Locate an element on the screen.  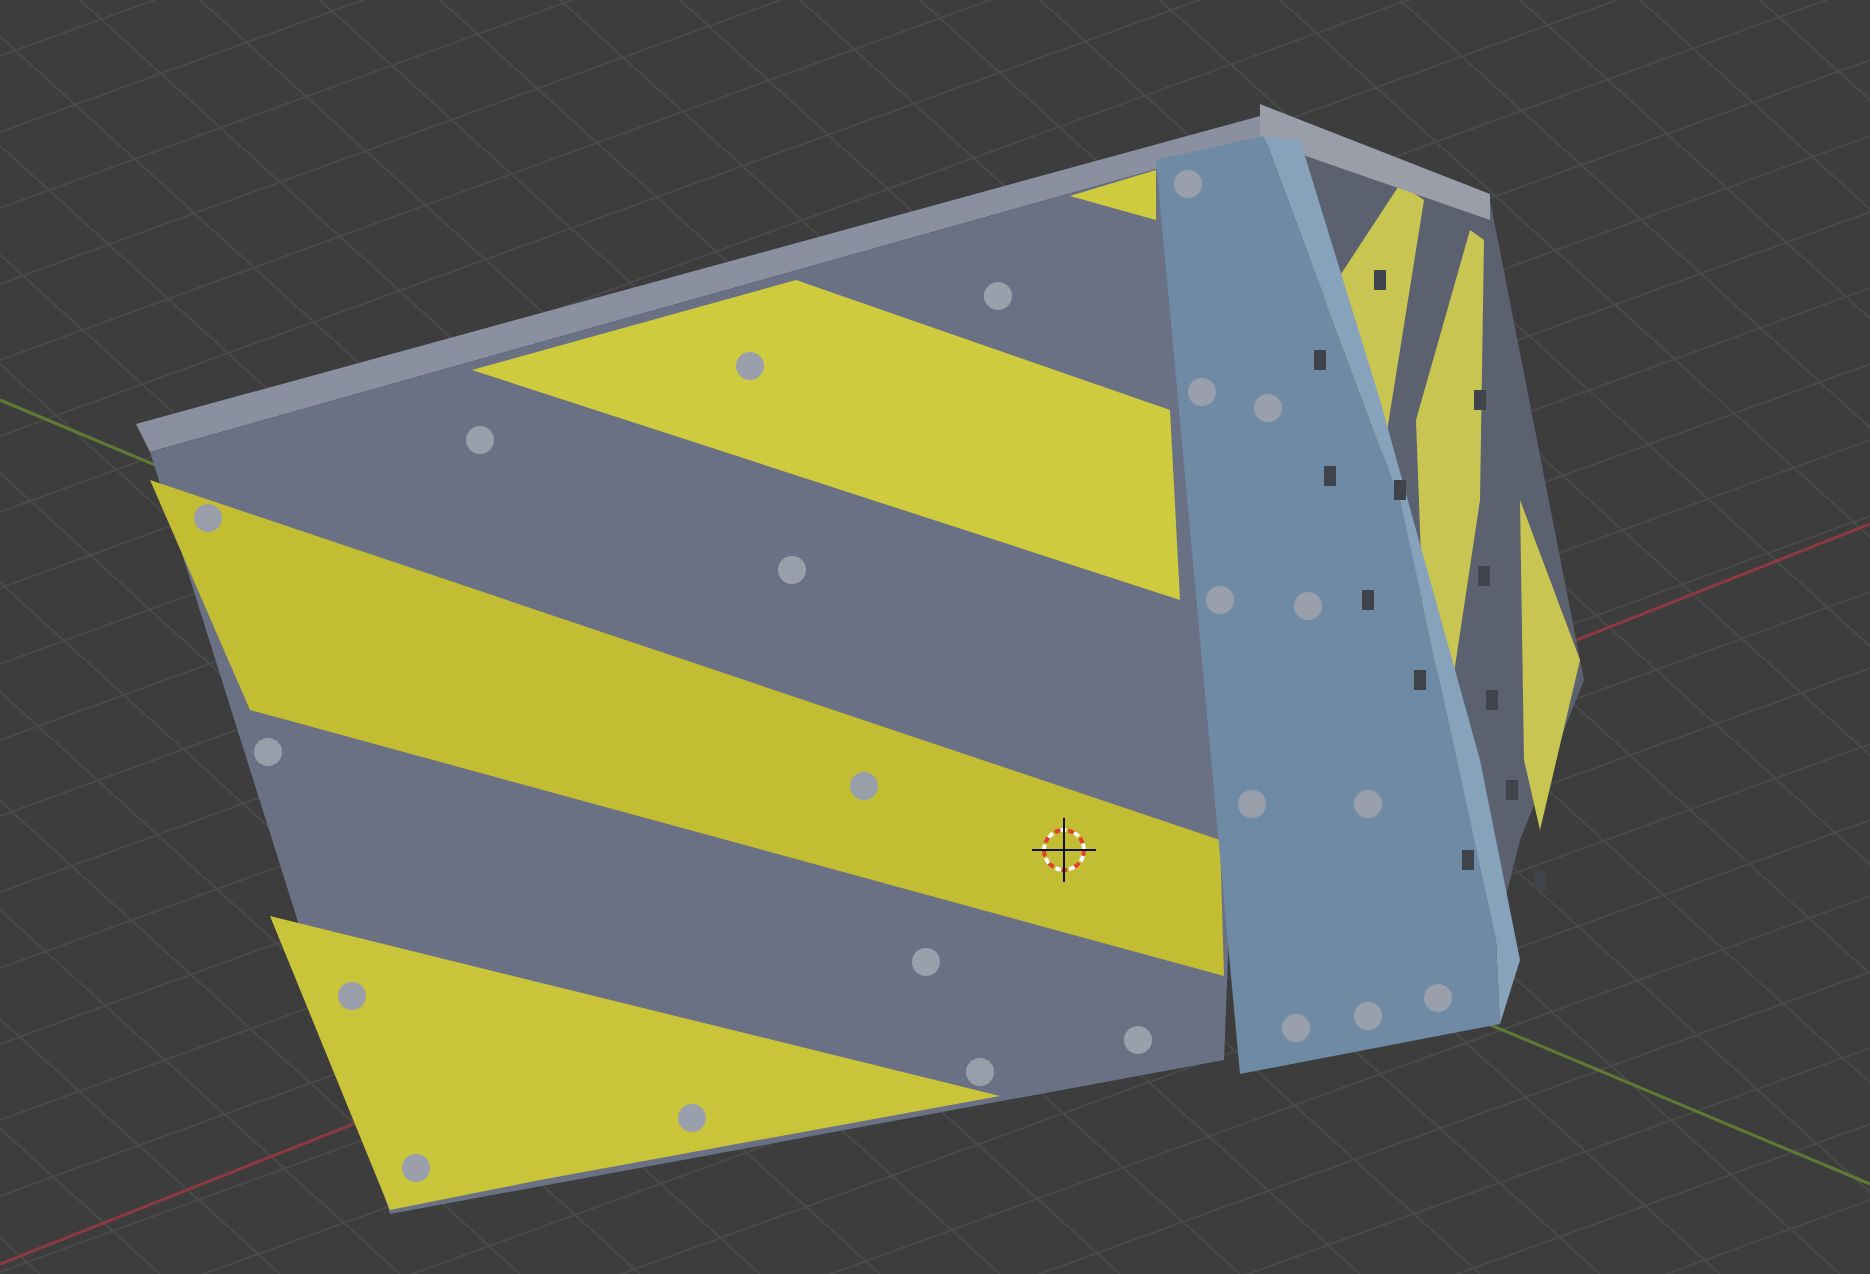
3d-cursor-icon is located at coordinates (1064, 850).